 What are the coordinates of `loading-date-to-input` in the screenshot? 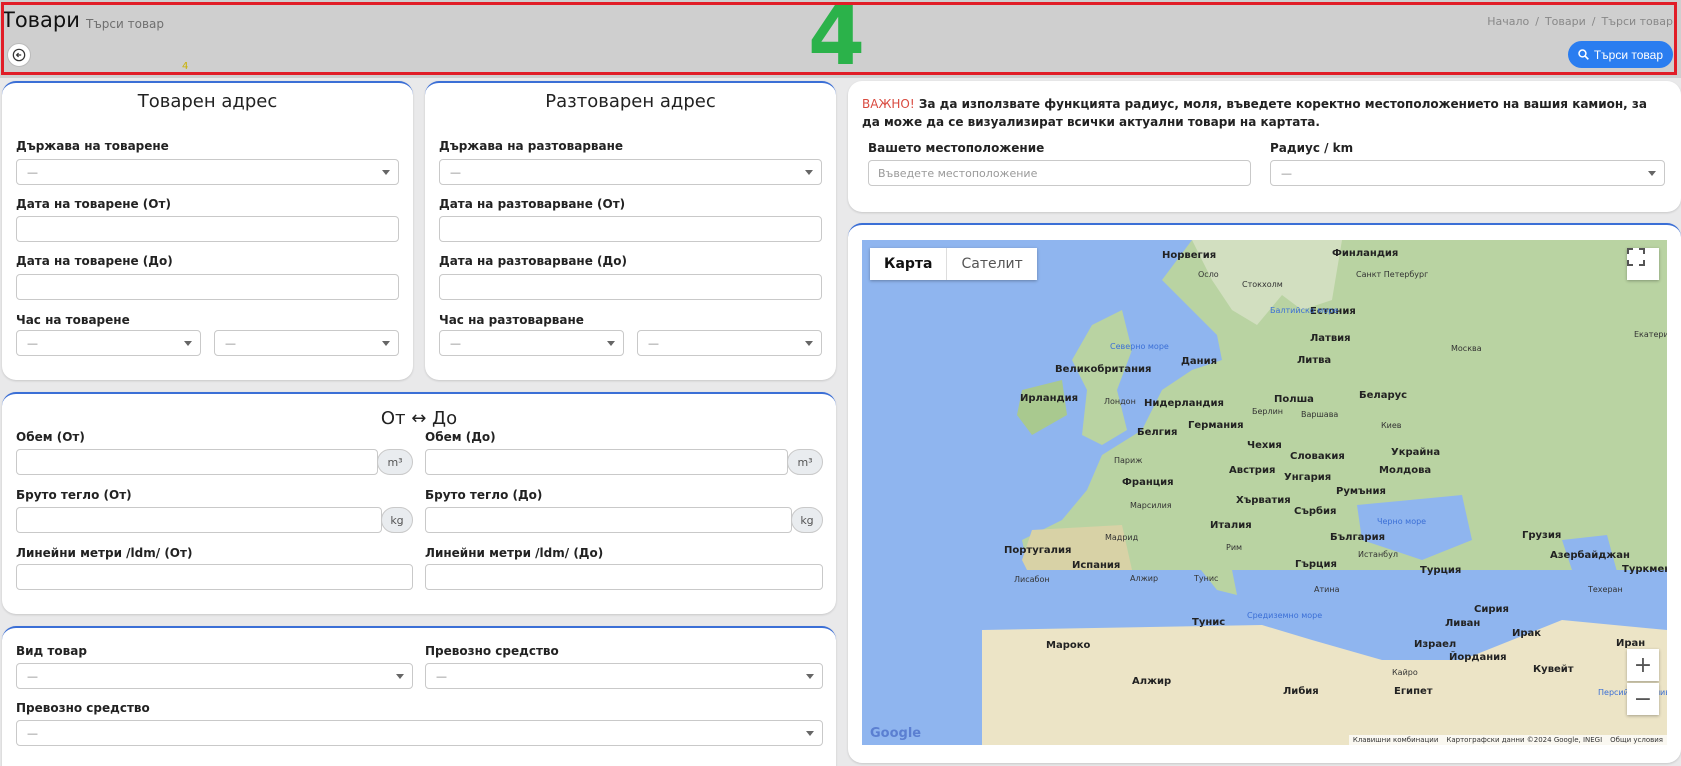 It's located at (207, 287).